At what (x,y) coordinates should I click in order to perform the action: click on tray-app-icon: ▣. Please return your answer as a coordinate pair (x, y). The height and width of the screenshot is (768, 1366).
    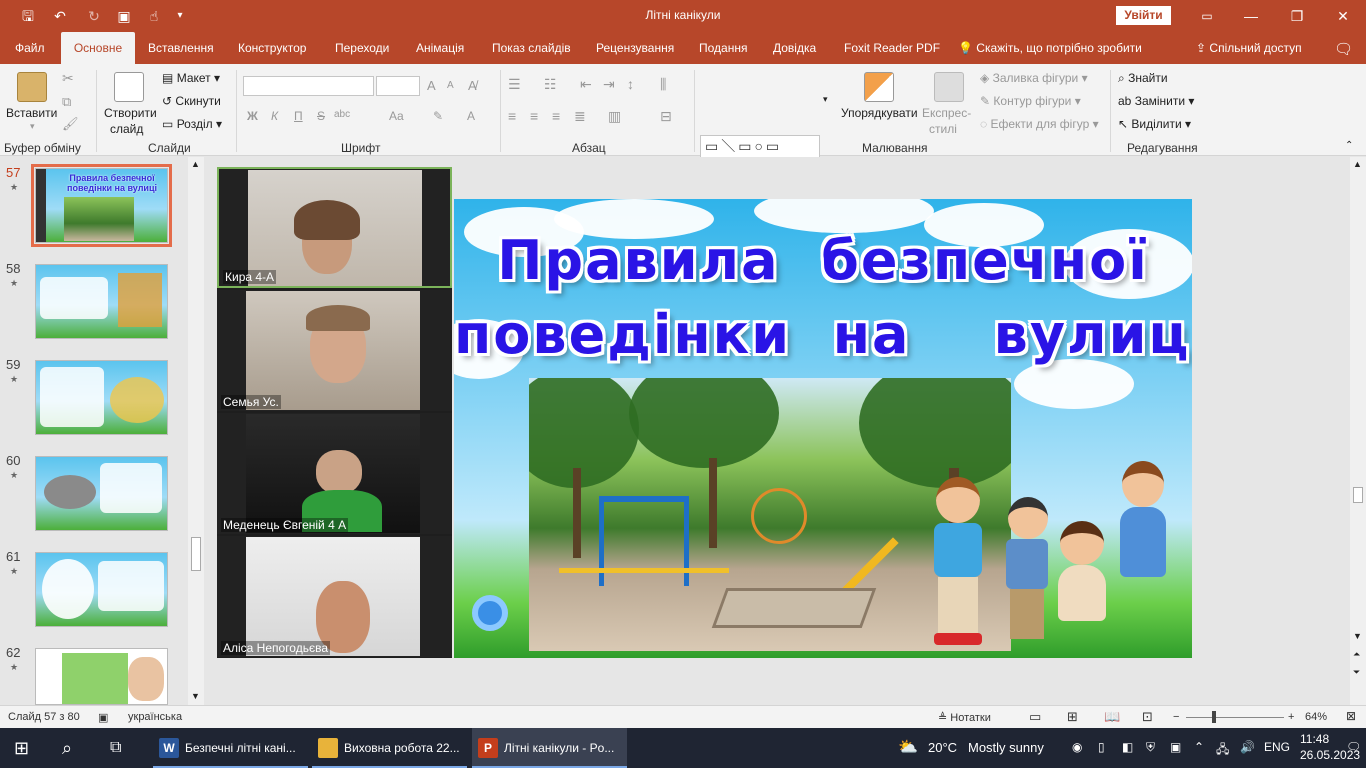
    Looking at the image, I should click on (1175, 747).